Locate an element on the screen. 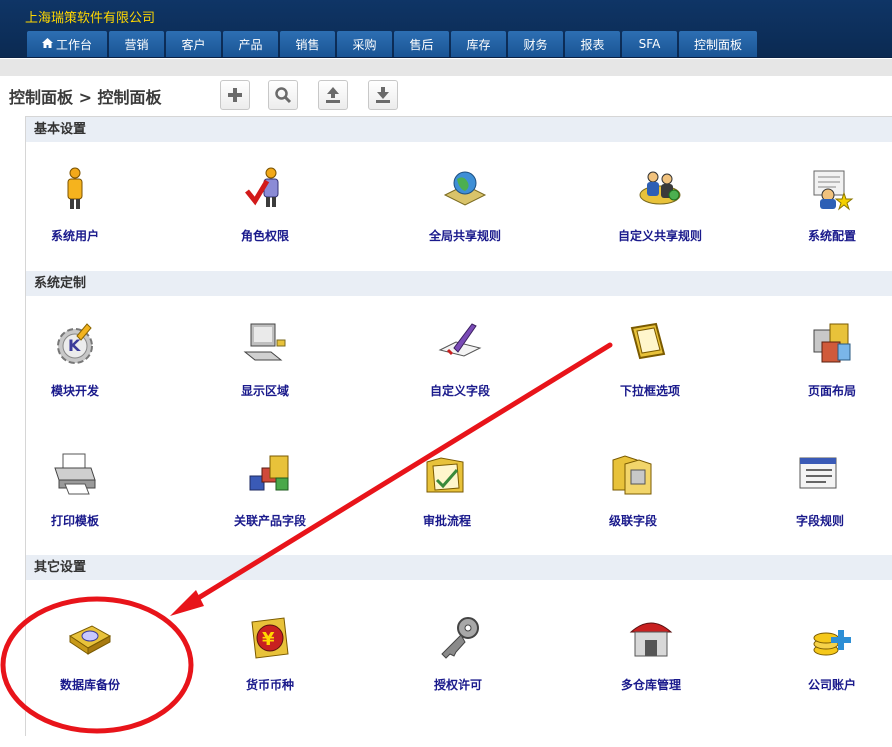 This screenshot has width=892, height=747. search-button is located at coordinates (283, 95).